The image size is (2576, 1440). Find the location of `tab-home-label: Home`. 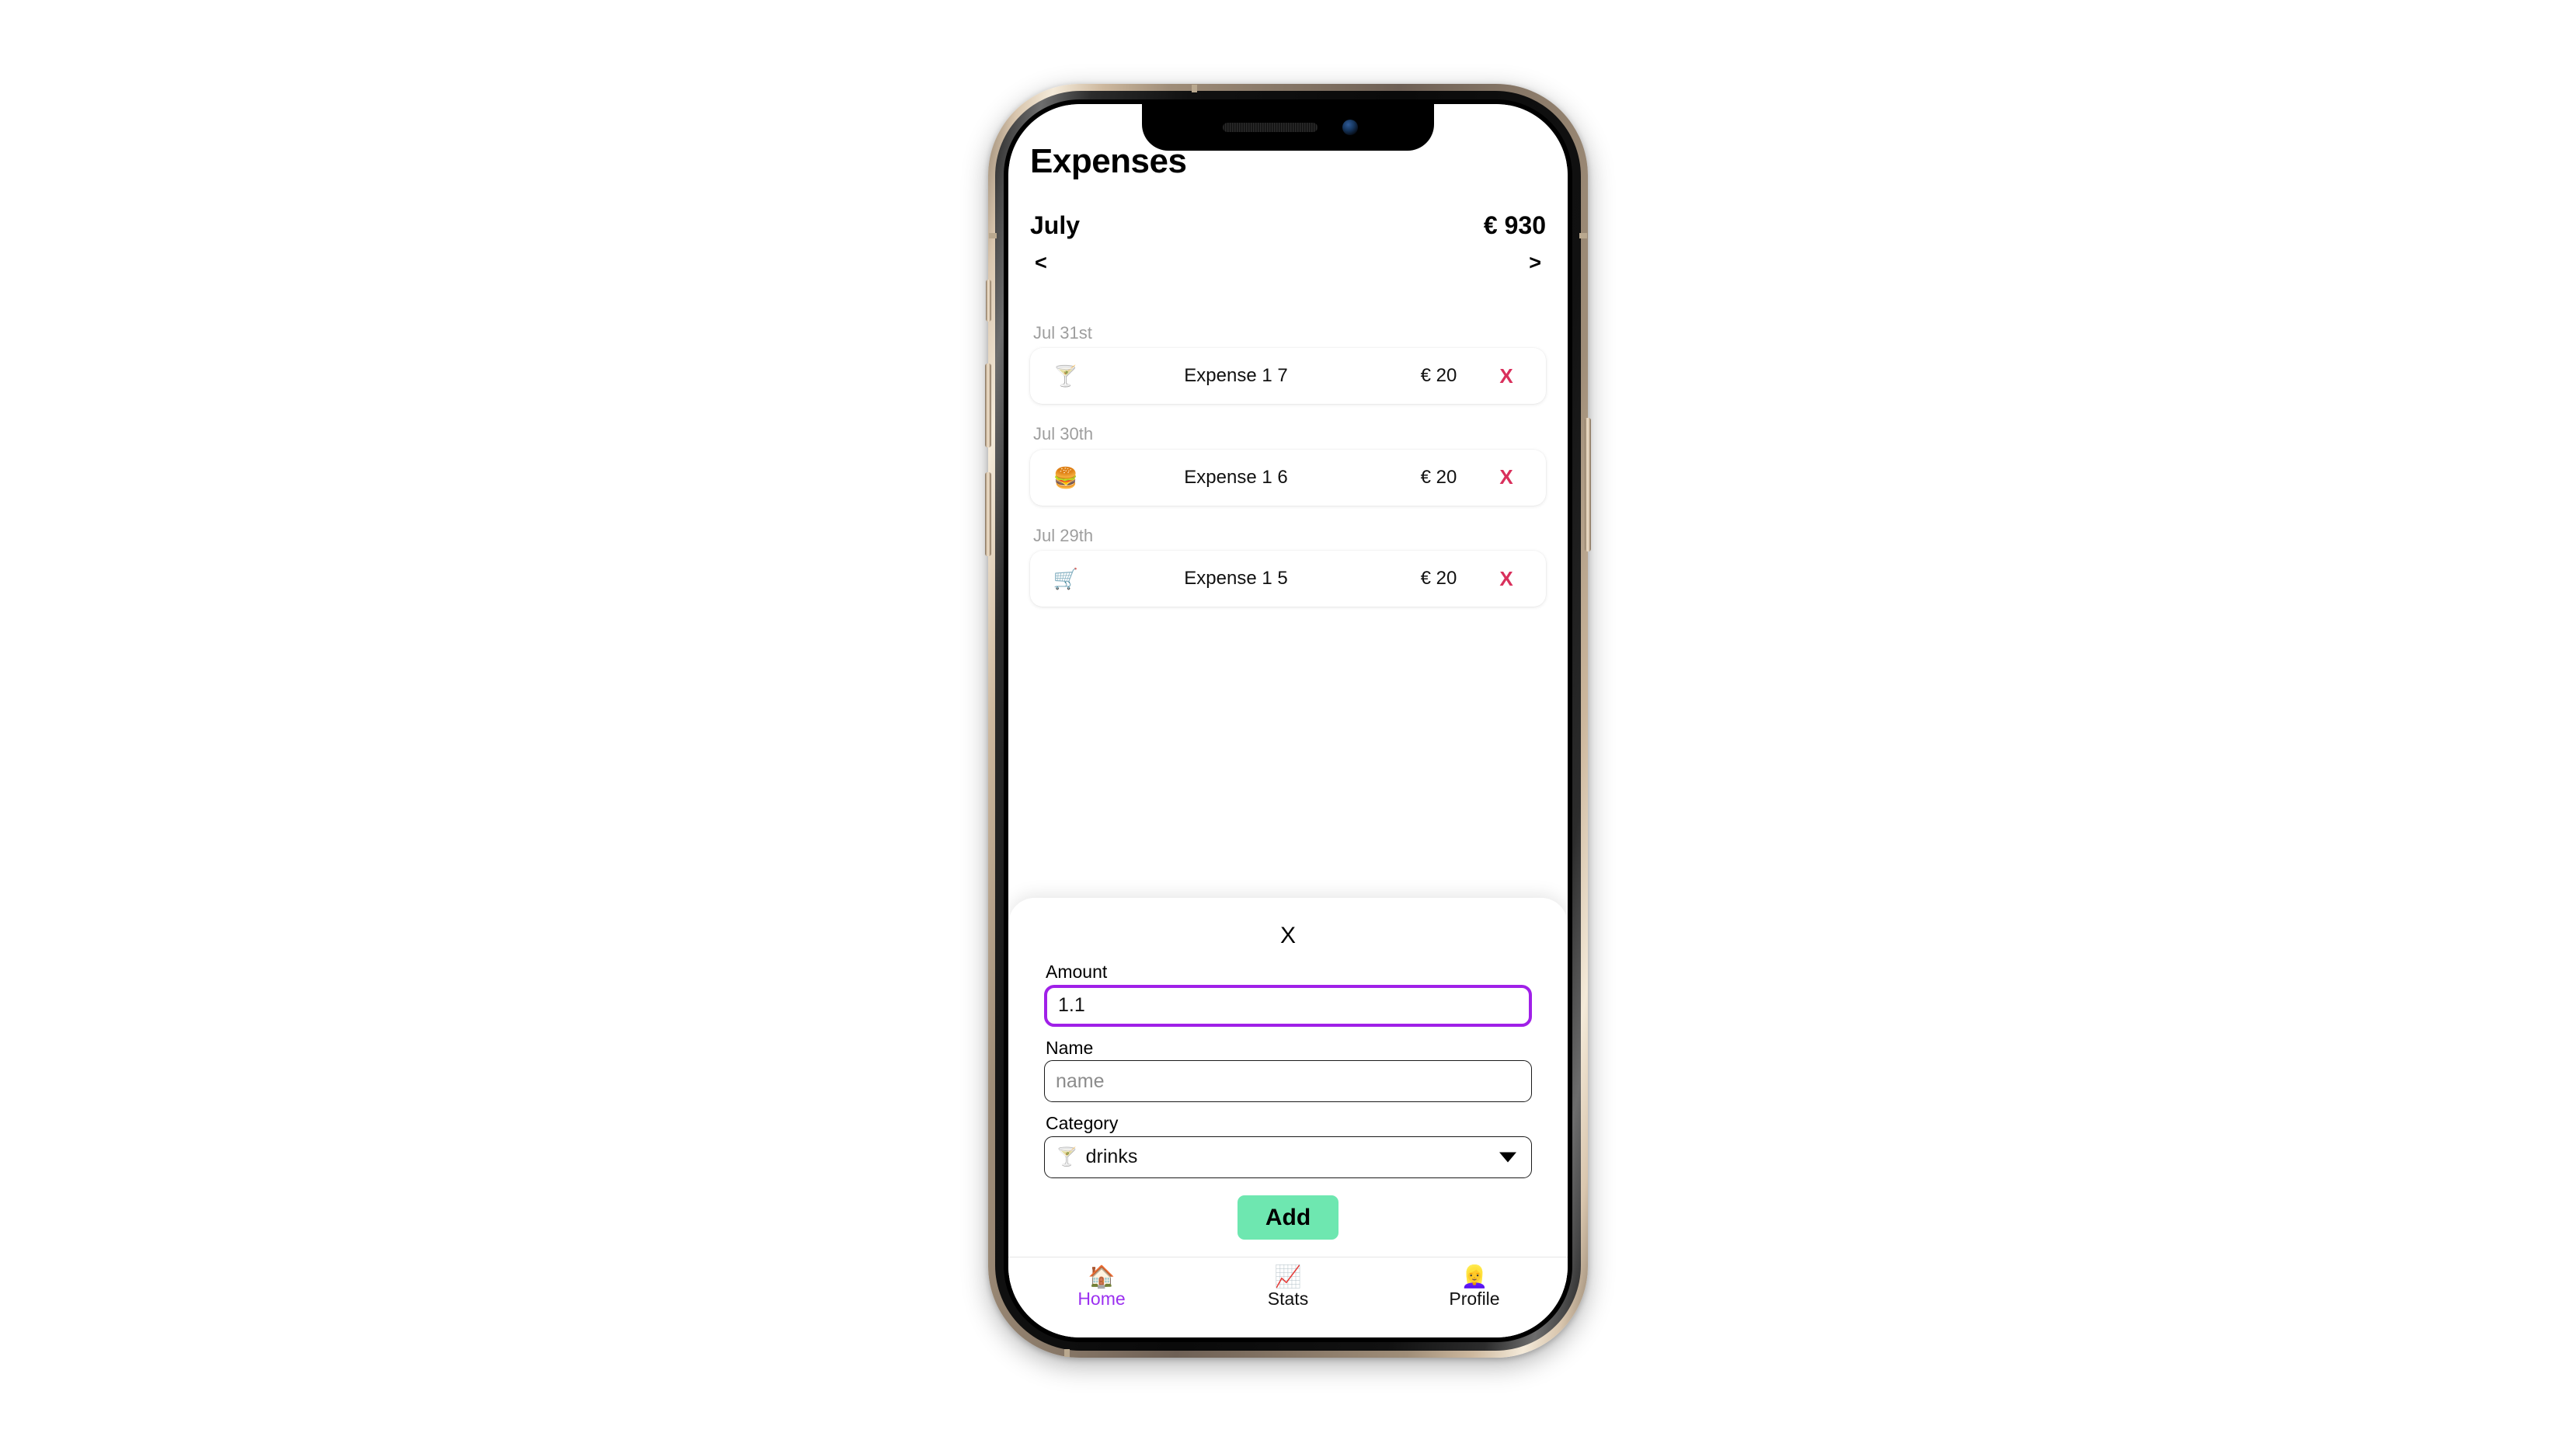

tab-home-label: Home is located at coordinates (1101, 1299).